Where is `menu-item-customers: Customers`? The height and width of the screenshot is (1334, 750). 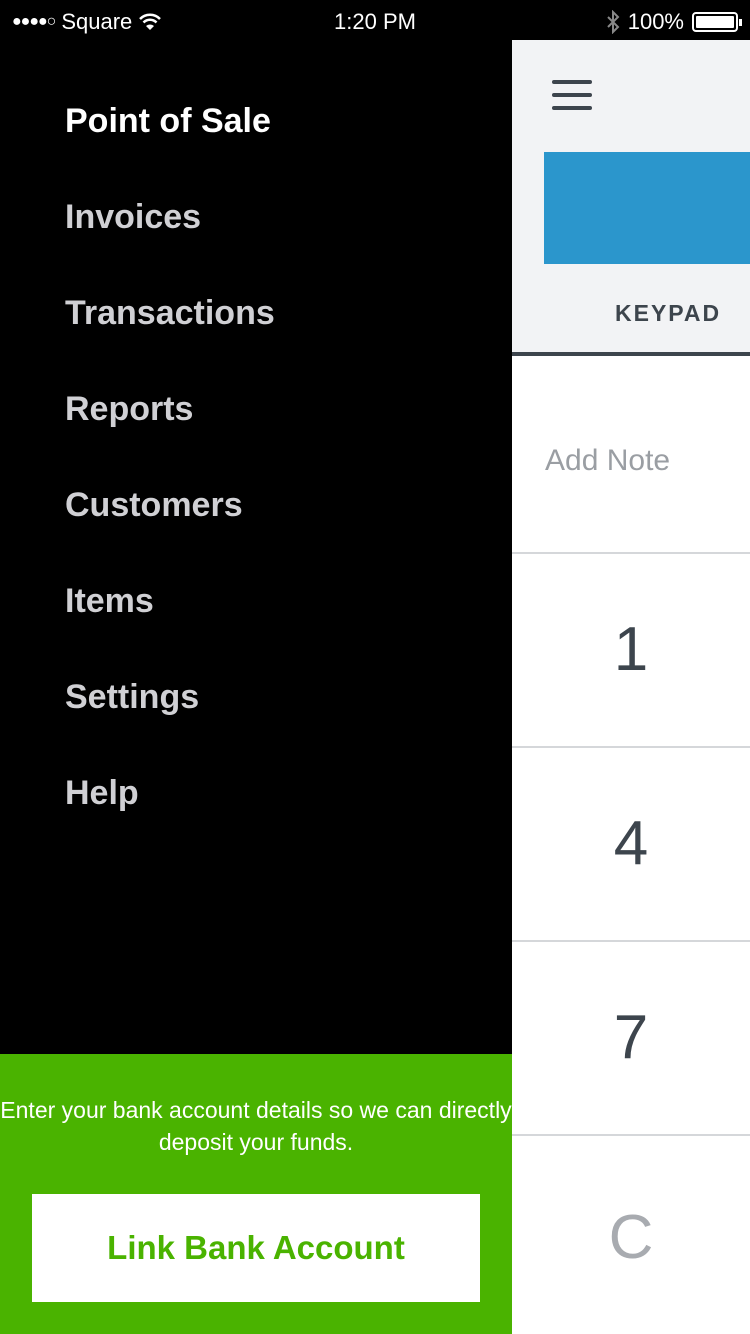 menu-item-customers: Customers is located at coordinates (154, 505).